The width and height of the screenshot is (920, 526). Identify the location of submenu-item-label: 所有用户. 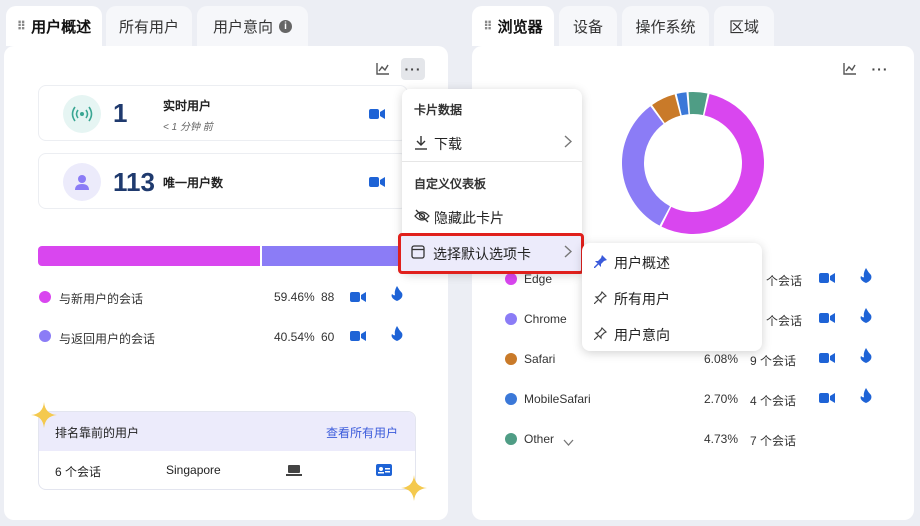
(642, 299).